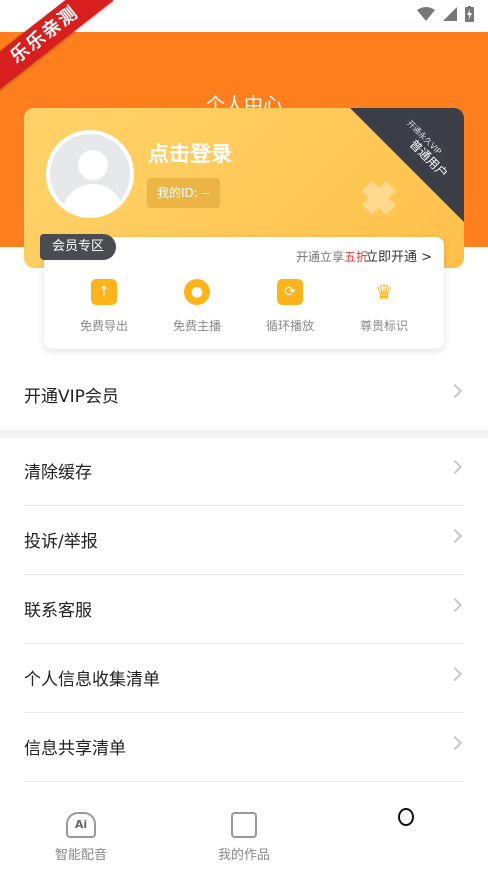 The image size is (488, 869). Describe the element at coordinates (289, 326) in the screenshot. I see `vip-item-label: 循环播放` at that location.